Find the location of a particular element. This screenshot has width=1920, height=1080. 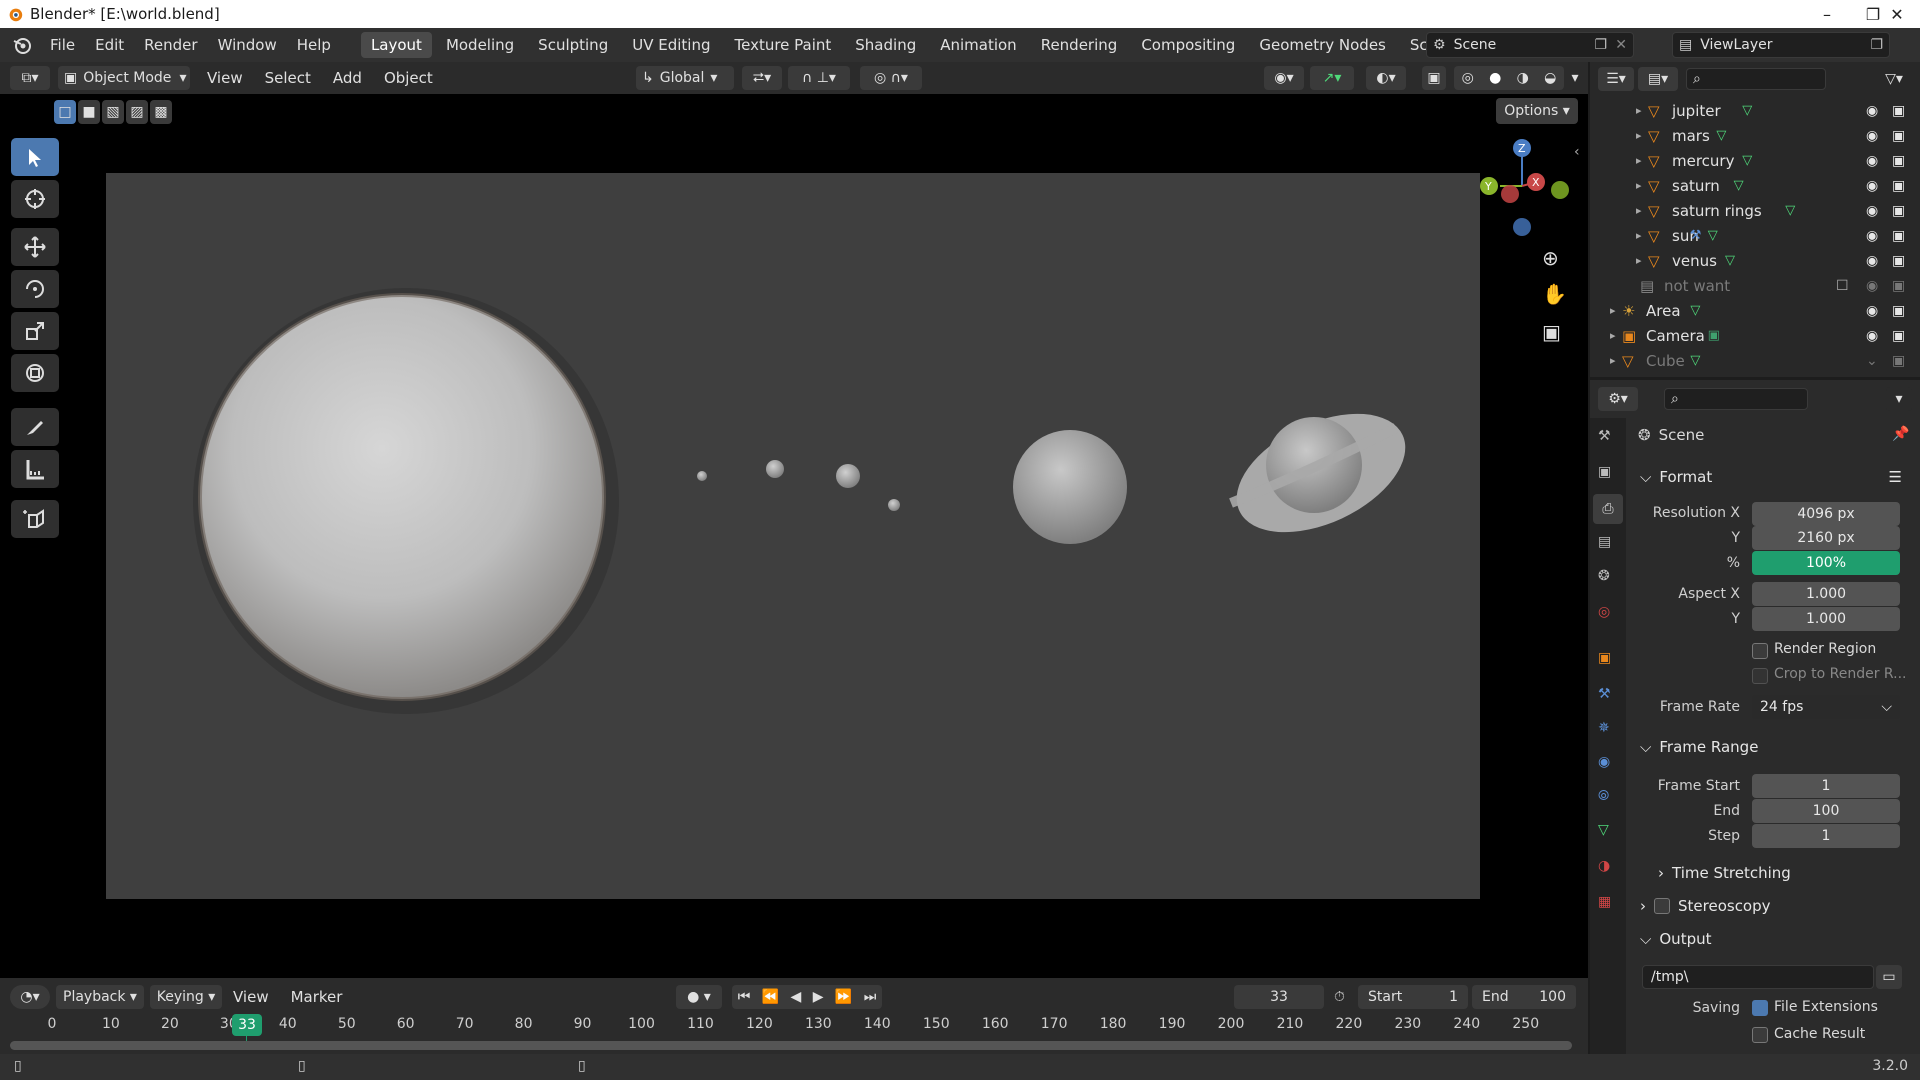

add-cube-tool-icon is located at coordinates (35, 519).